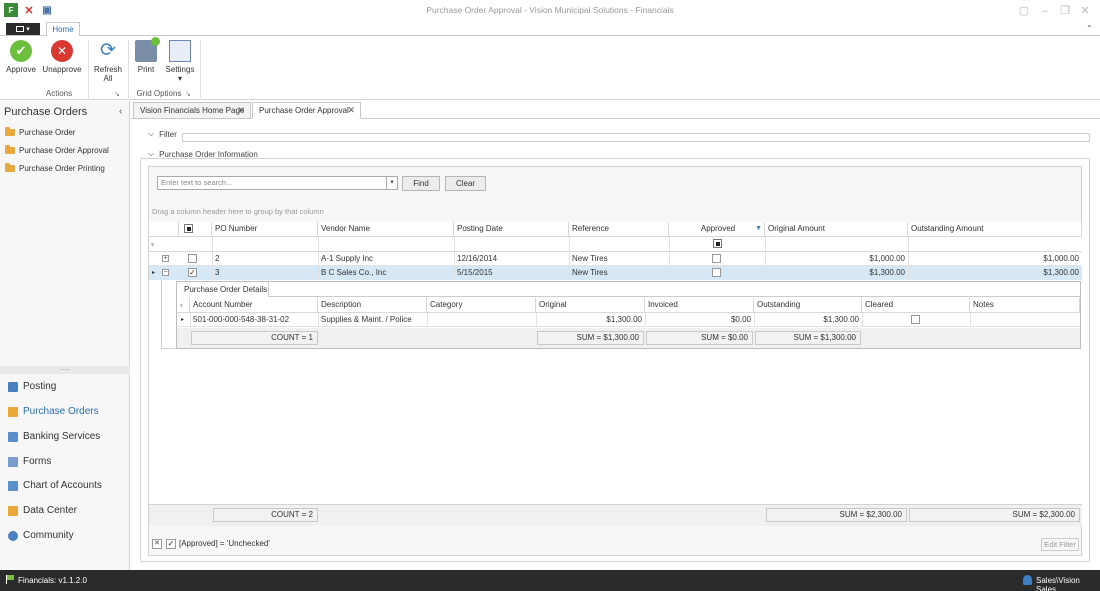  Describe the element at coordinates (120, 111) in the screenshot. I see `collapse-sidebar-icon: ‹` at that location.